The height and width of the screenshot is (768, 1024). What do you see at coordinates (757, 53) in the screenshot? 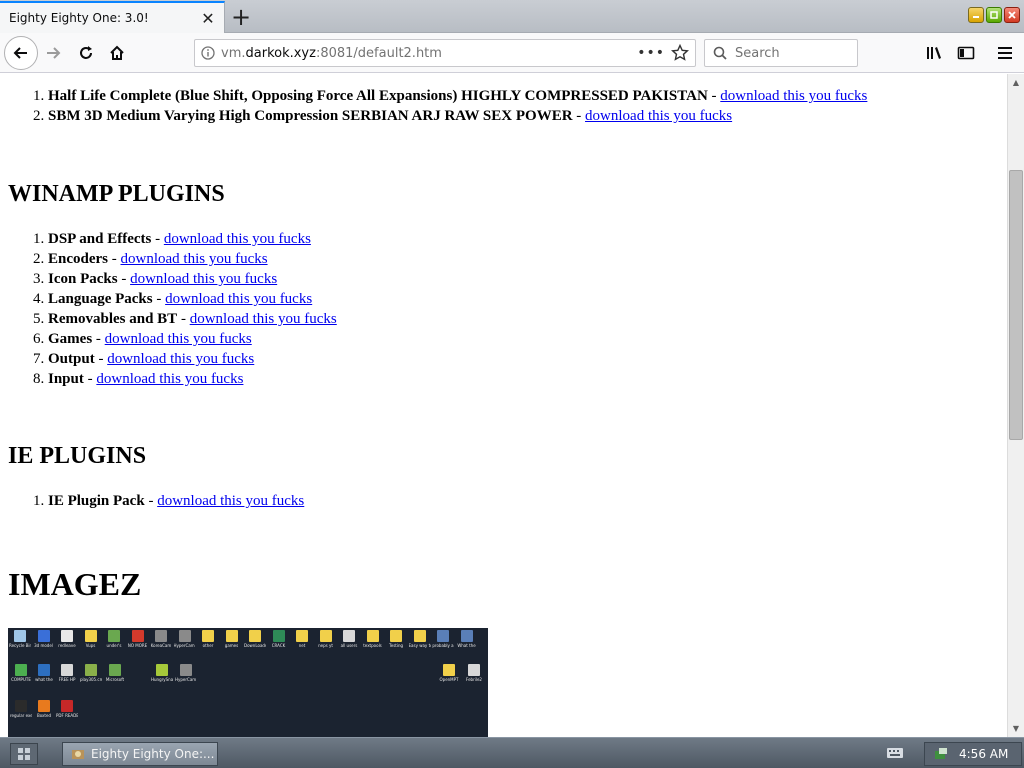
I see `search-placeholder: Search` at bounding box center [757, 53].